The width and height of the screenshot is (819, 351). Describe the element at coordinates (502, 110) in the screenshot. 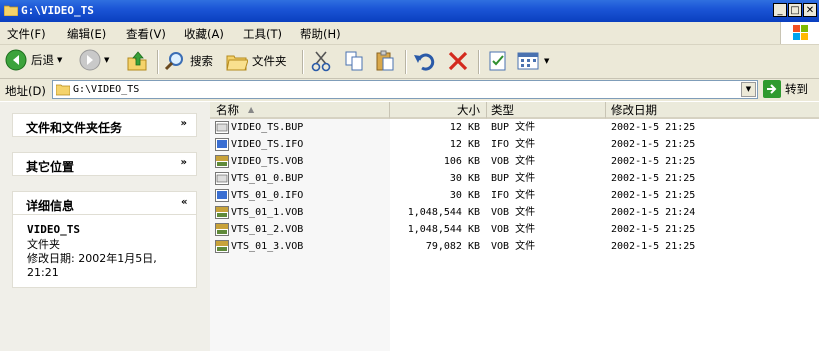

I see `column-type-label: 类型` at that location.